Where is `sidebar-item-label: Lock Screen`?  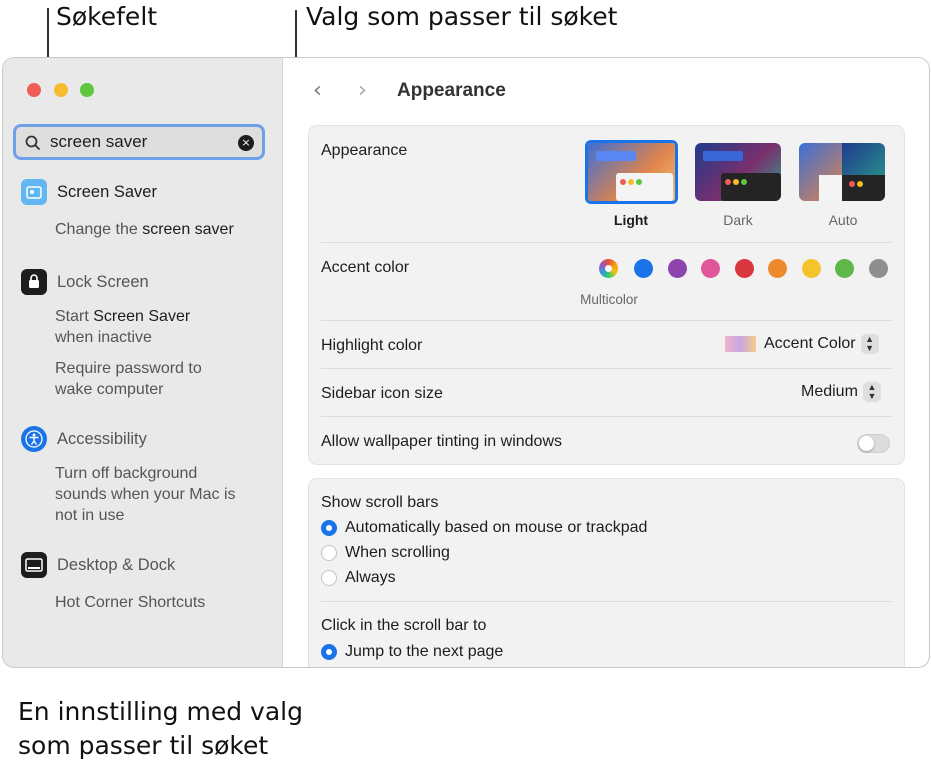
sidebar-item-label: Lock Screen is located at coordinates (103, 281).